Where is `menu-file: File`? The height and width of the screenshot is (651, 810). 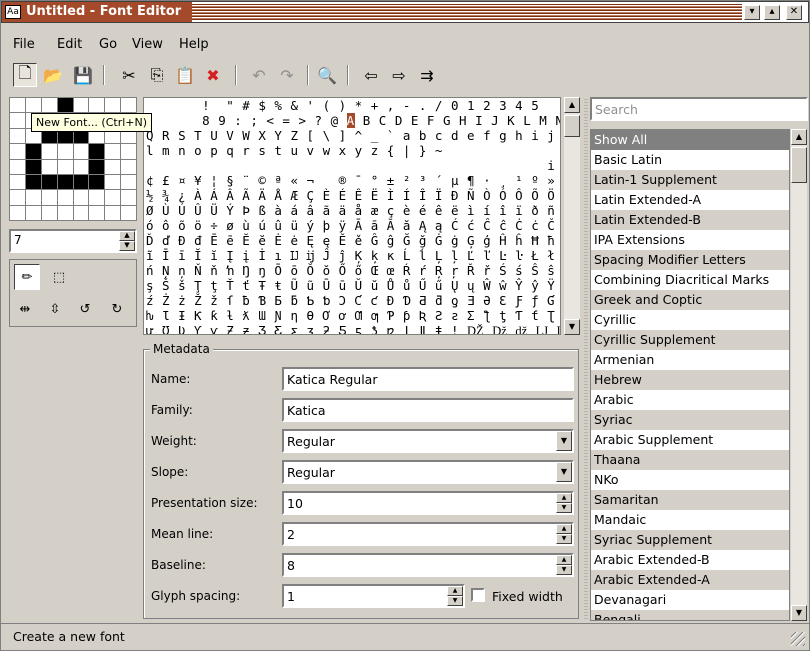
menu-file: File is located at coordinates (24, 44).